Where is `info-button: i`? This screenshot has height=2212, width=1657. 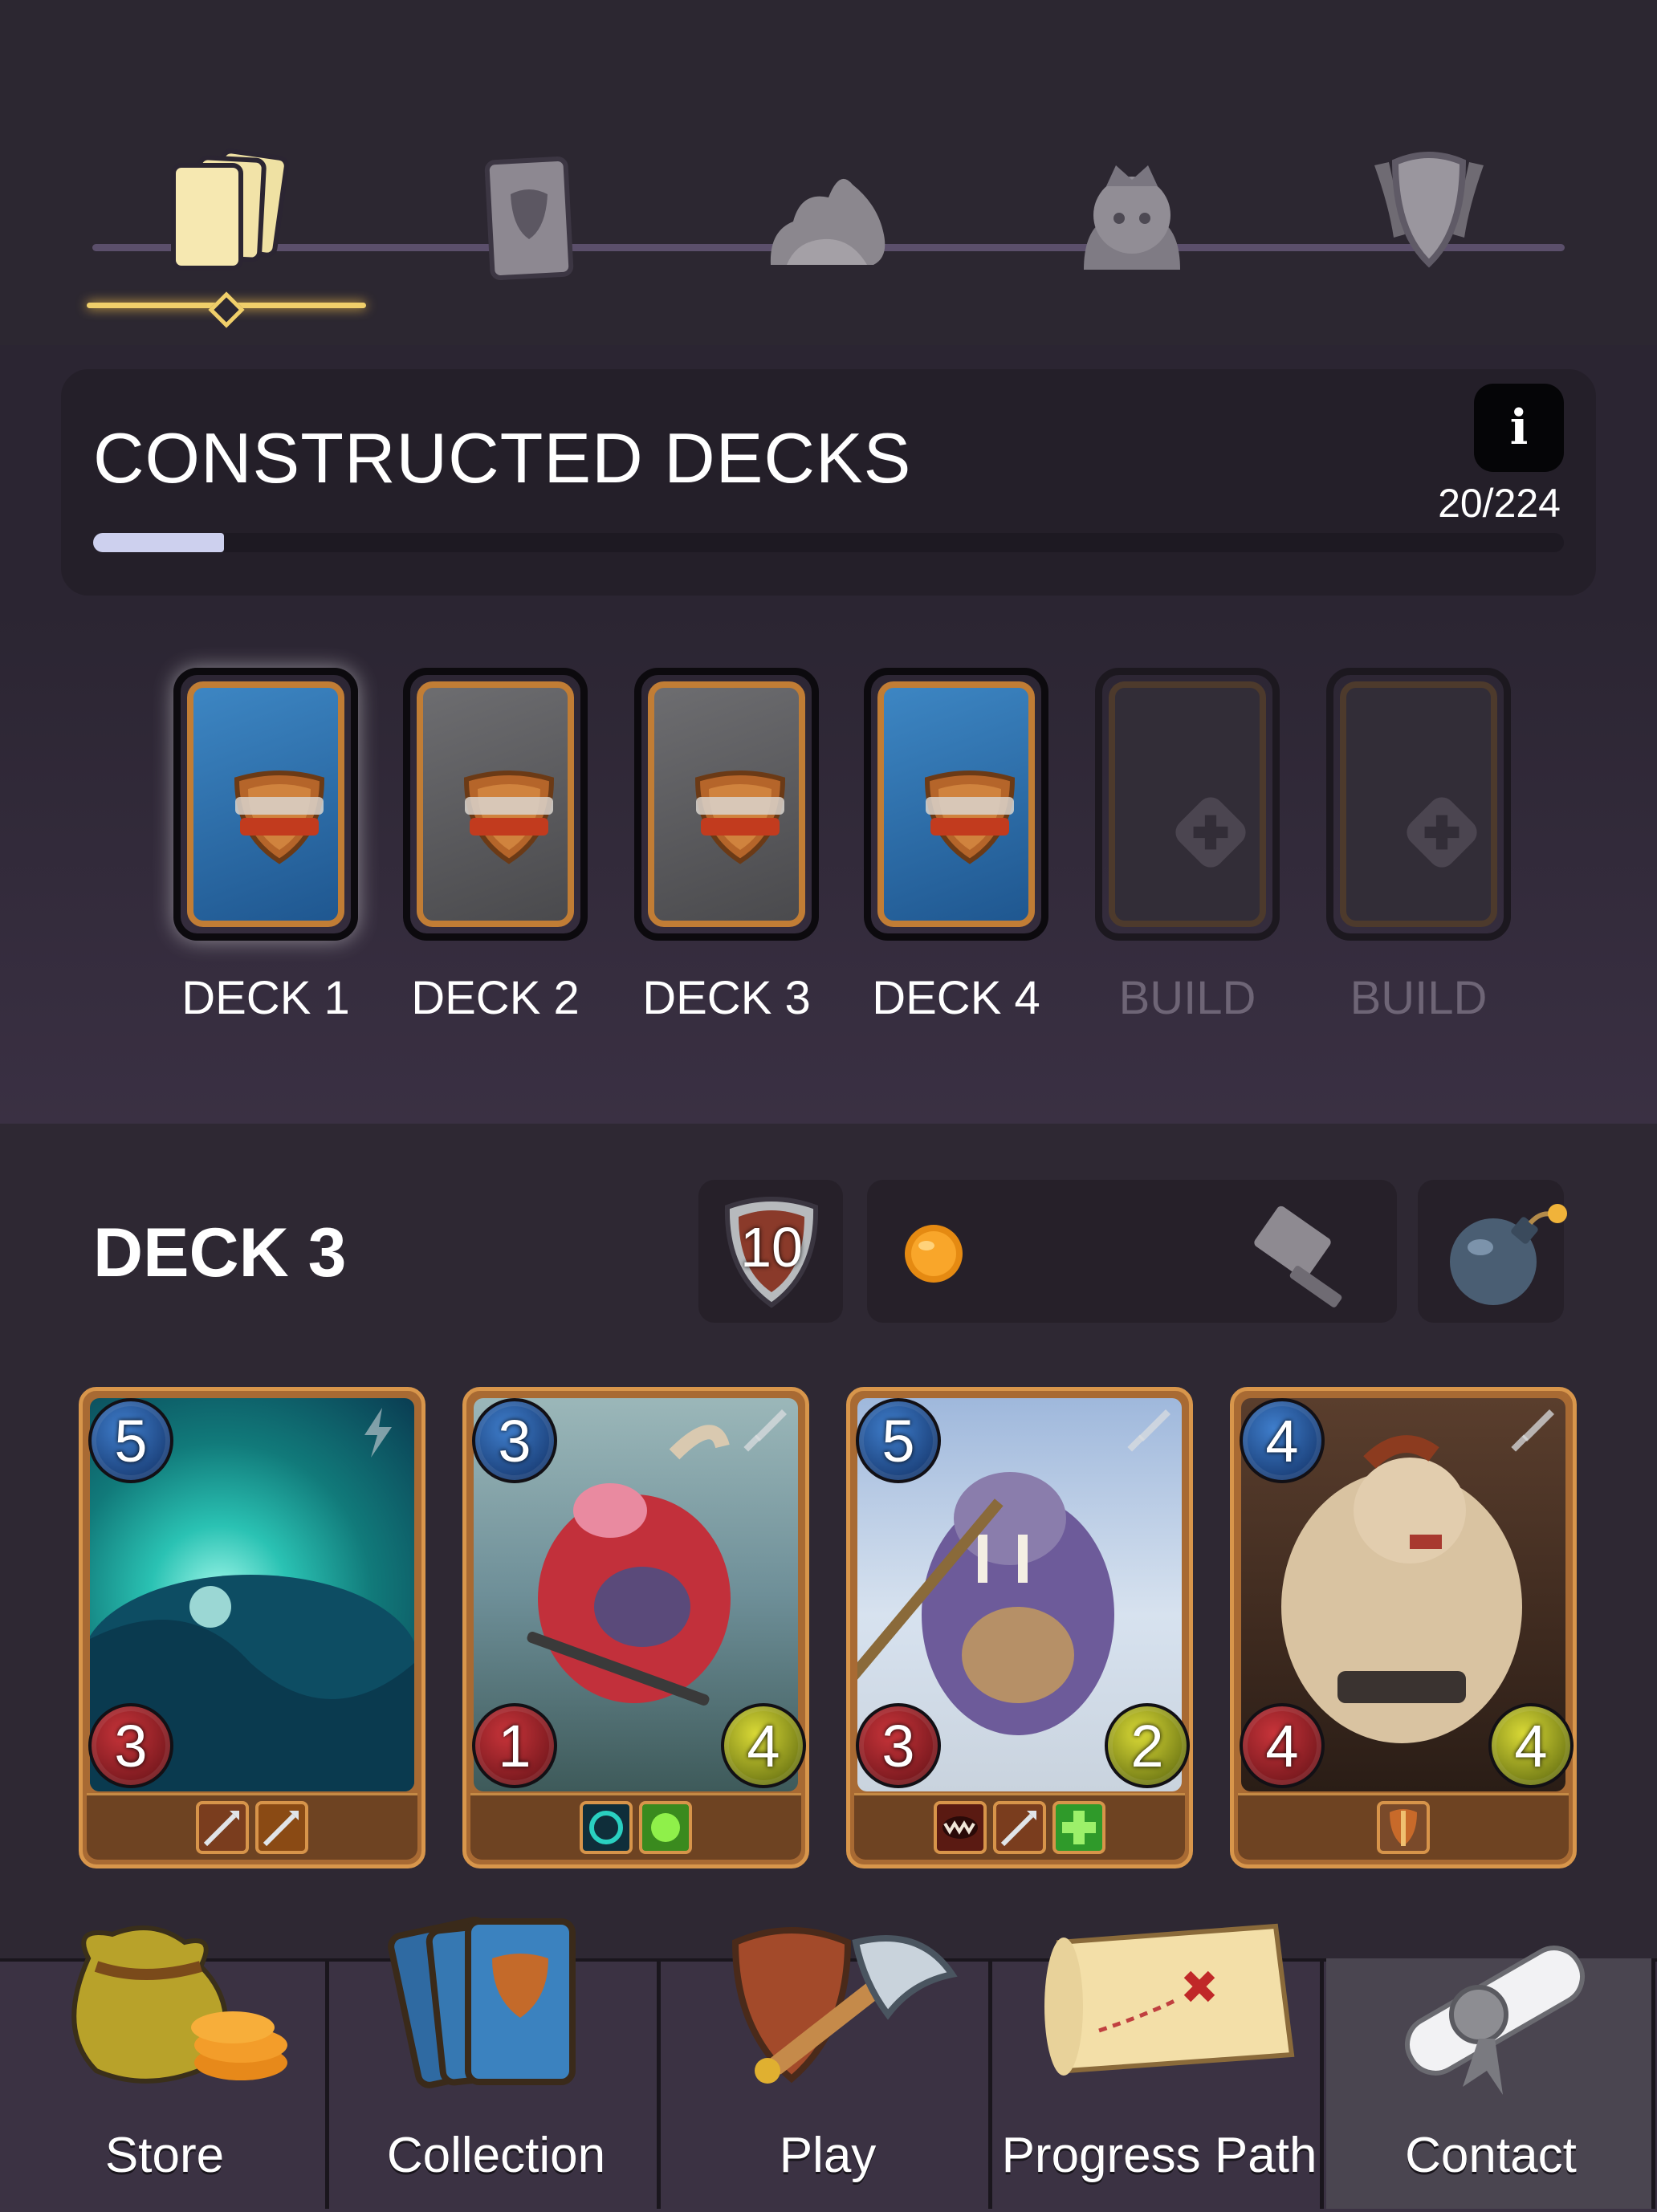 info-button: i is located at coordinates (1519, 428).